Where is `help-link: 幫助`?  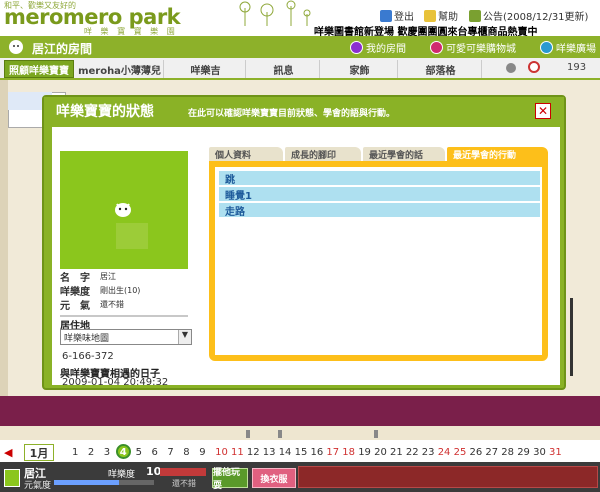 help-link: 幫助 is located at coordinates (441, 15).